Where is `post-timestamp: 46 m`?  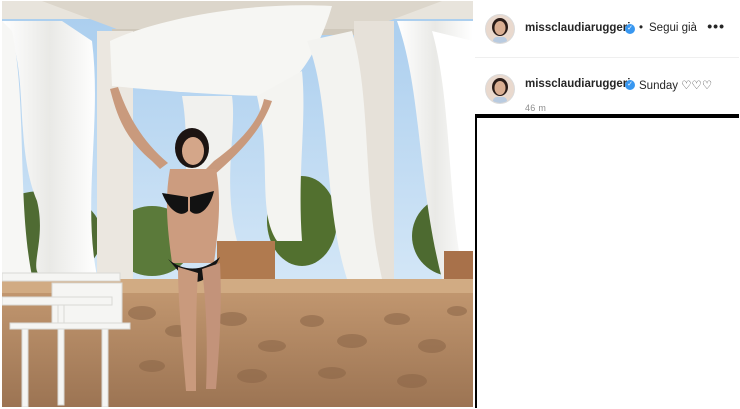
post-timestamp: 46 m is located at coordinates (535, 108).